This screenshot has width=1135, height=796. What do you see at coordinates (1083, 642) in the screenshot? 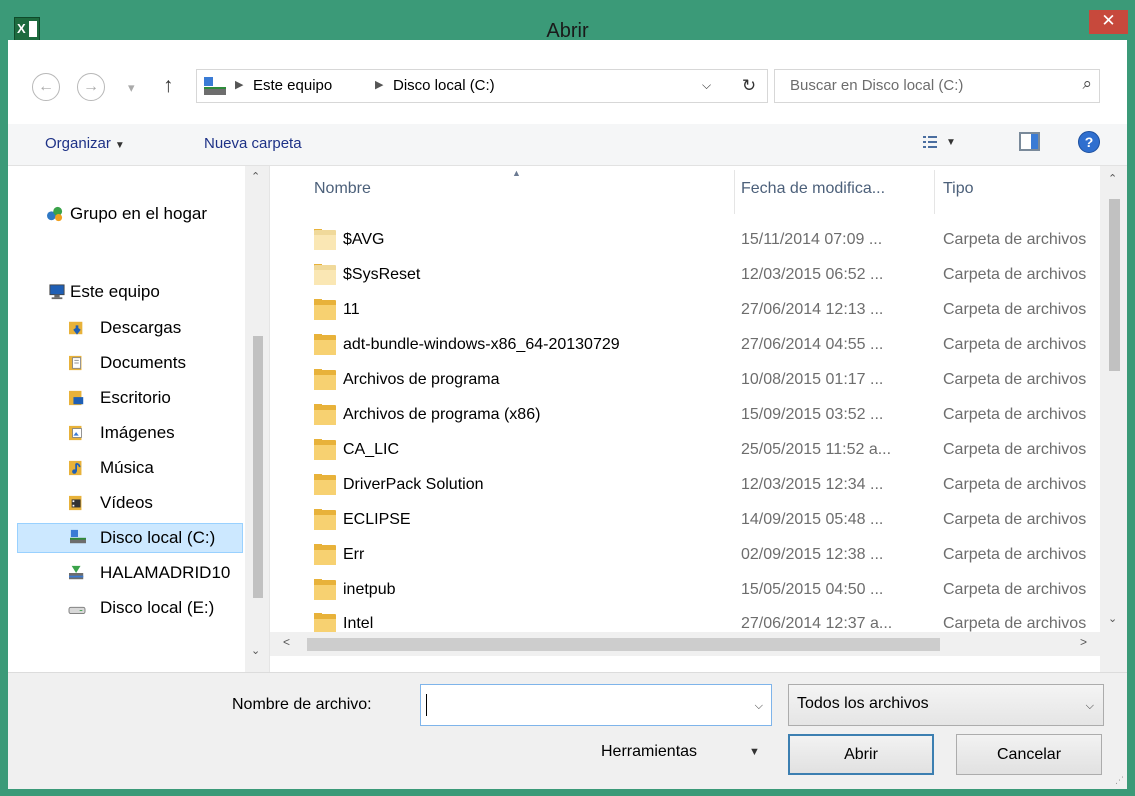
I see `scroll-right-icon: >` at bounding box center [1083, 642].